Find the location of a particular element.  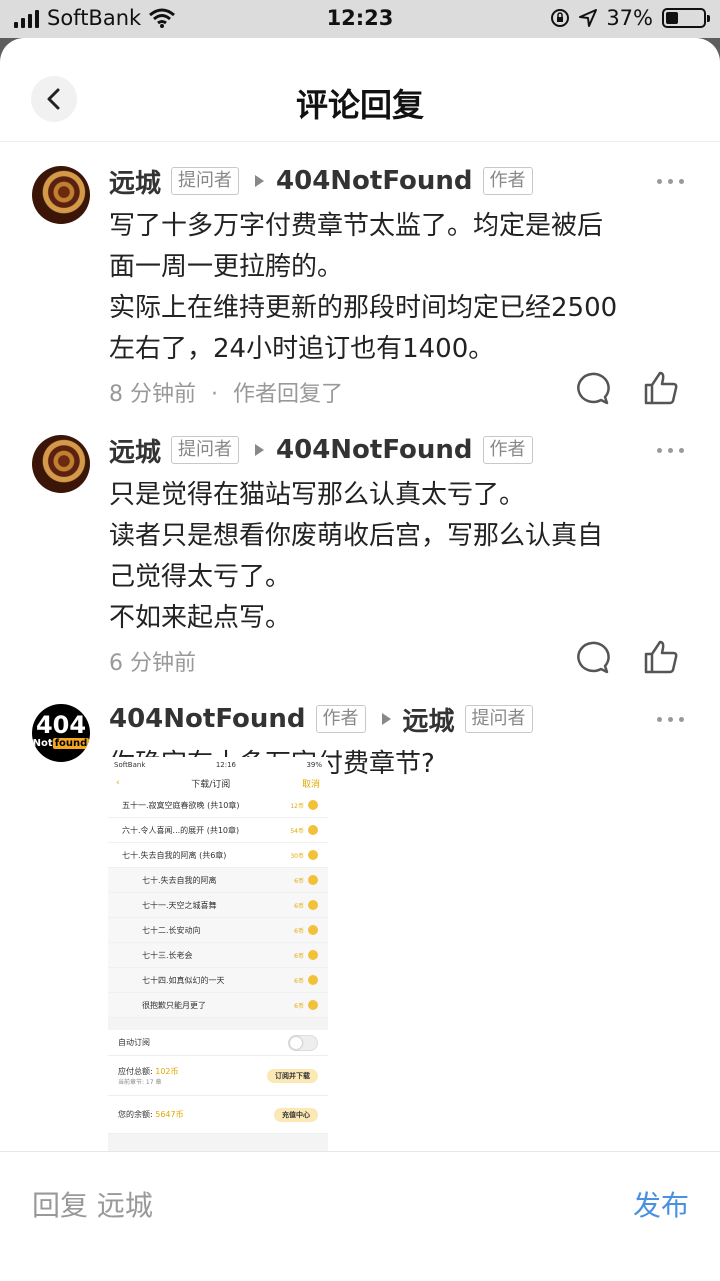

shot-cancel: 取消 is located at coordinates (310, 784).